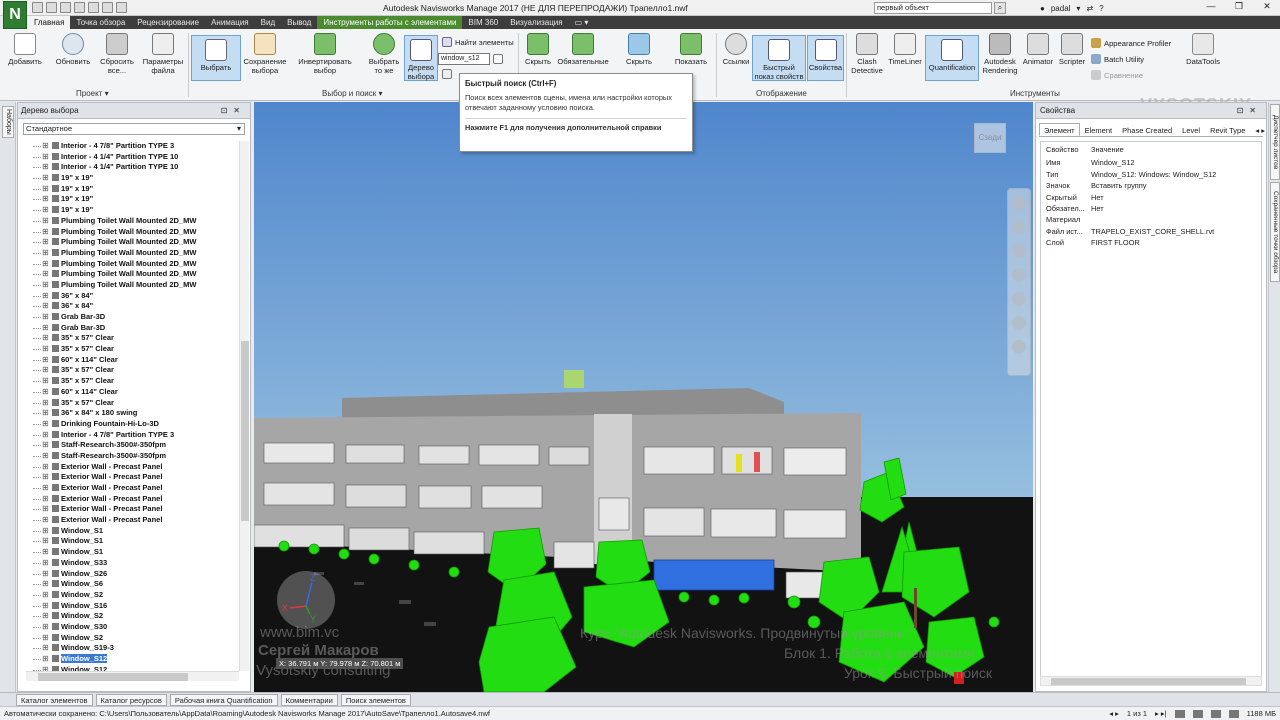  What do you see at coordinates (736, 49) in the screenshot?
I see `links-button: Ссылки` at bounding box center [736, 49].